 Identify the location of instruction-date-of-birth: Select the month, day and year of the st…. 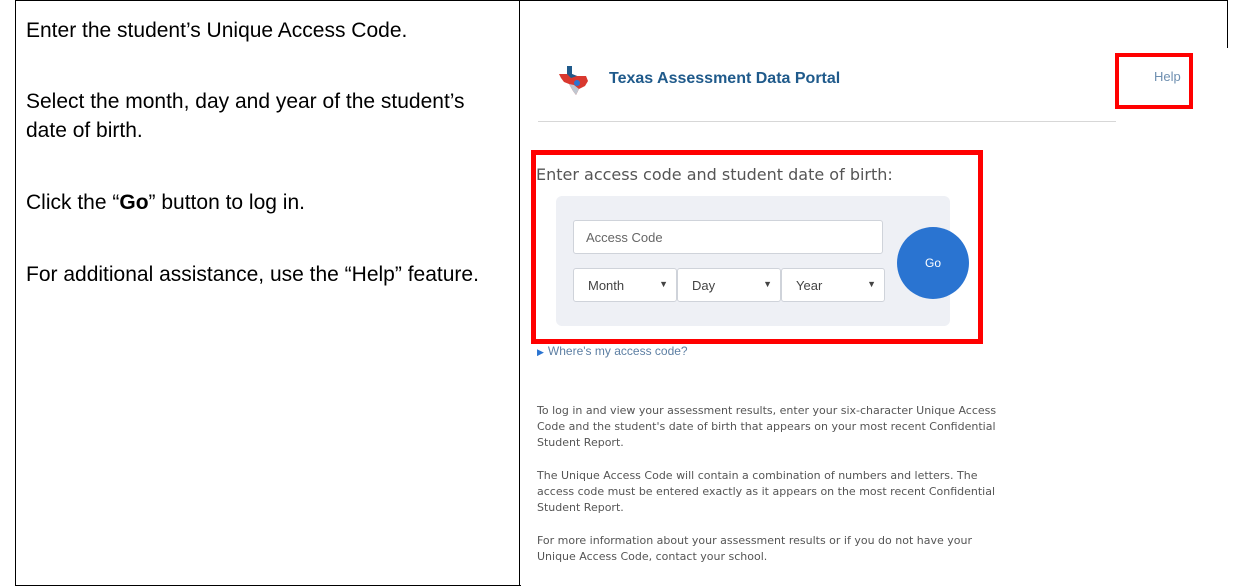
(245, 116).